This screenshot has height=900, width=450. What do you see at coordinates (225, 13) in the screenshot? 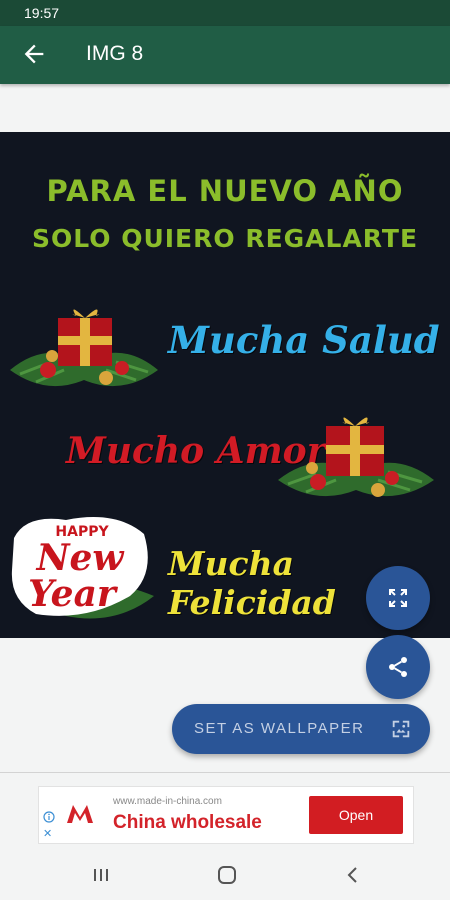
I see `status-bar: 19:57` at bounding box center [225, 13].